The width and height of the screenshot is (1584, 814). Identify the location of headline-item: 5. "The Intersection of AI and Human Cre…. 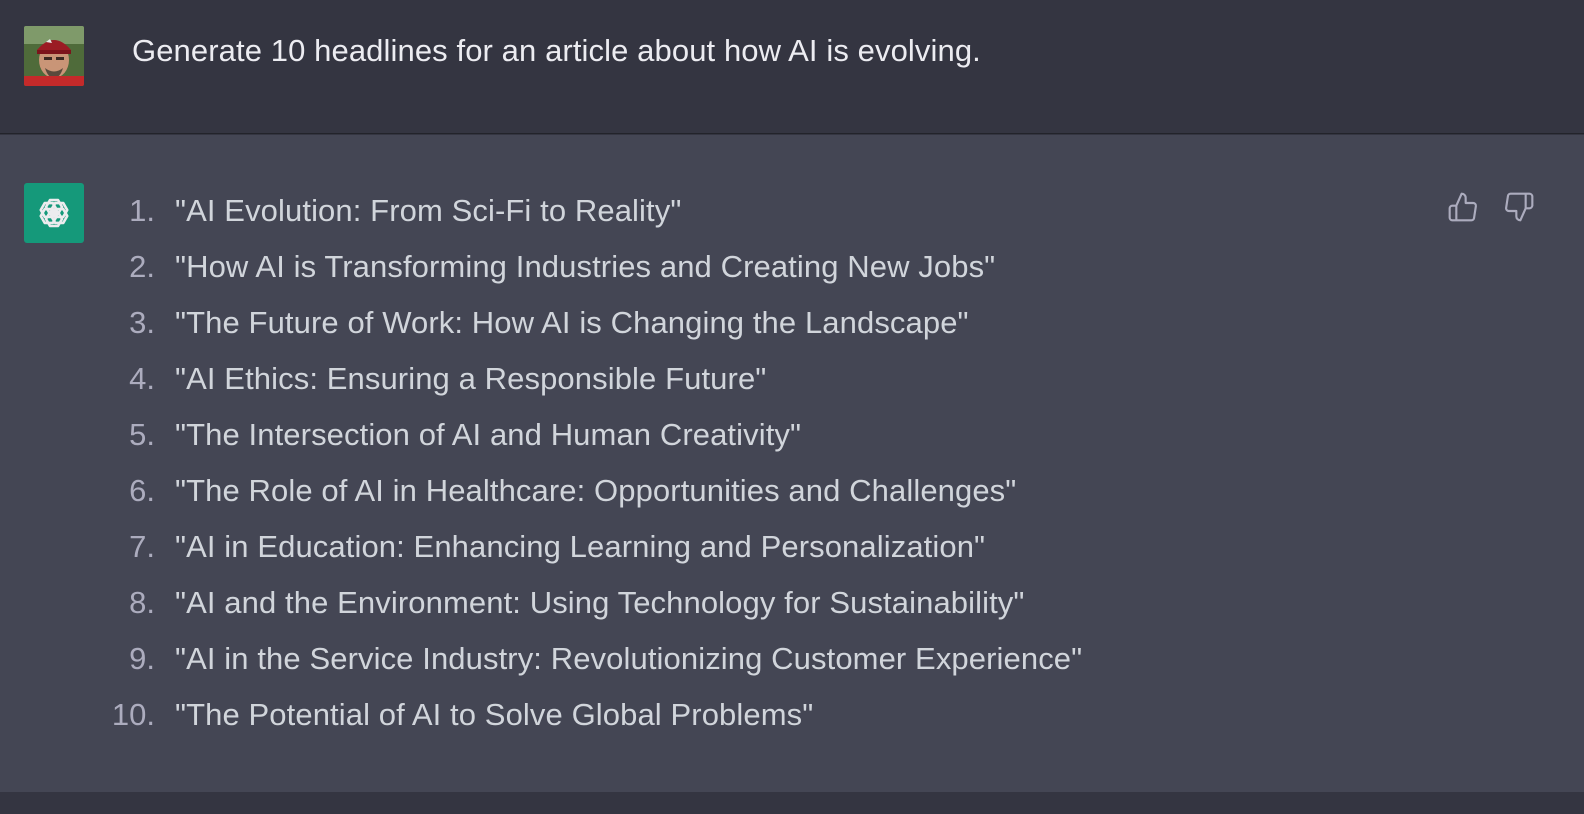
(650, 443).